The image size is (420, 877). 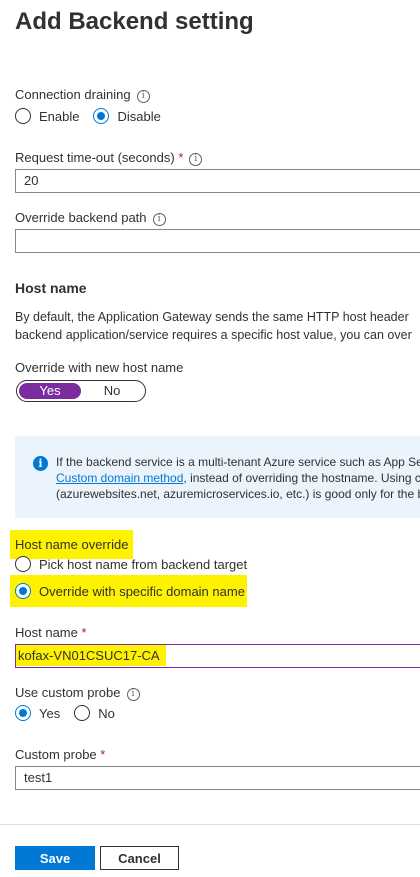 I want to click on custom-probe-yes-radio, so click(x=23, y=713).